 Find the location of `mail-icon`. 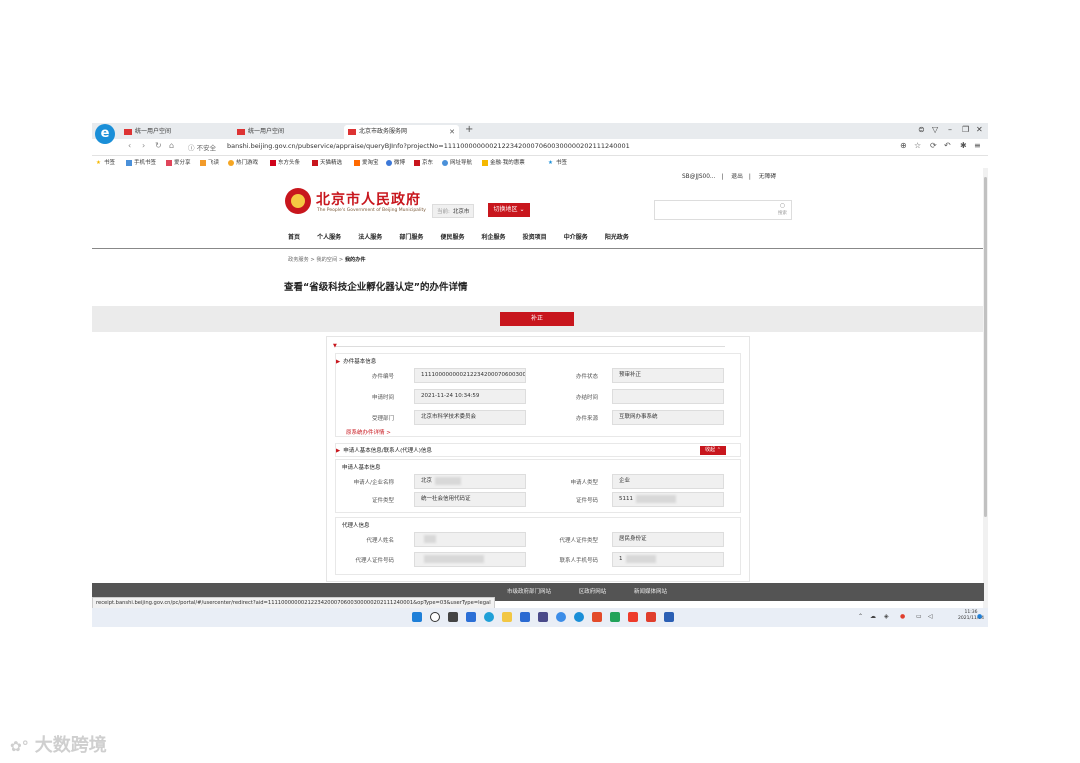

mail-icon is located at coordinates (543, 617).